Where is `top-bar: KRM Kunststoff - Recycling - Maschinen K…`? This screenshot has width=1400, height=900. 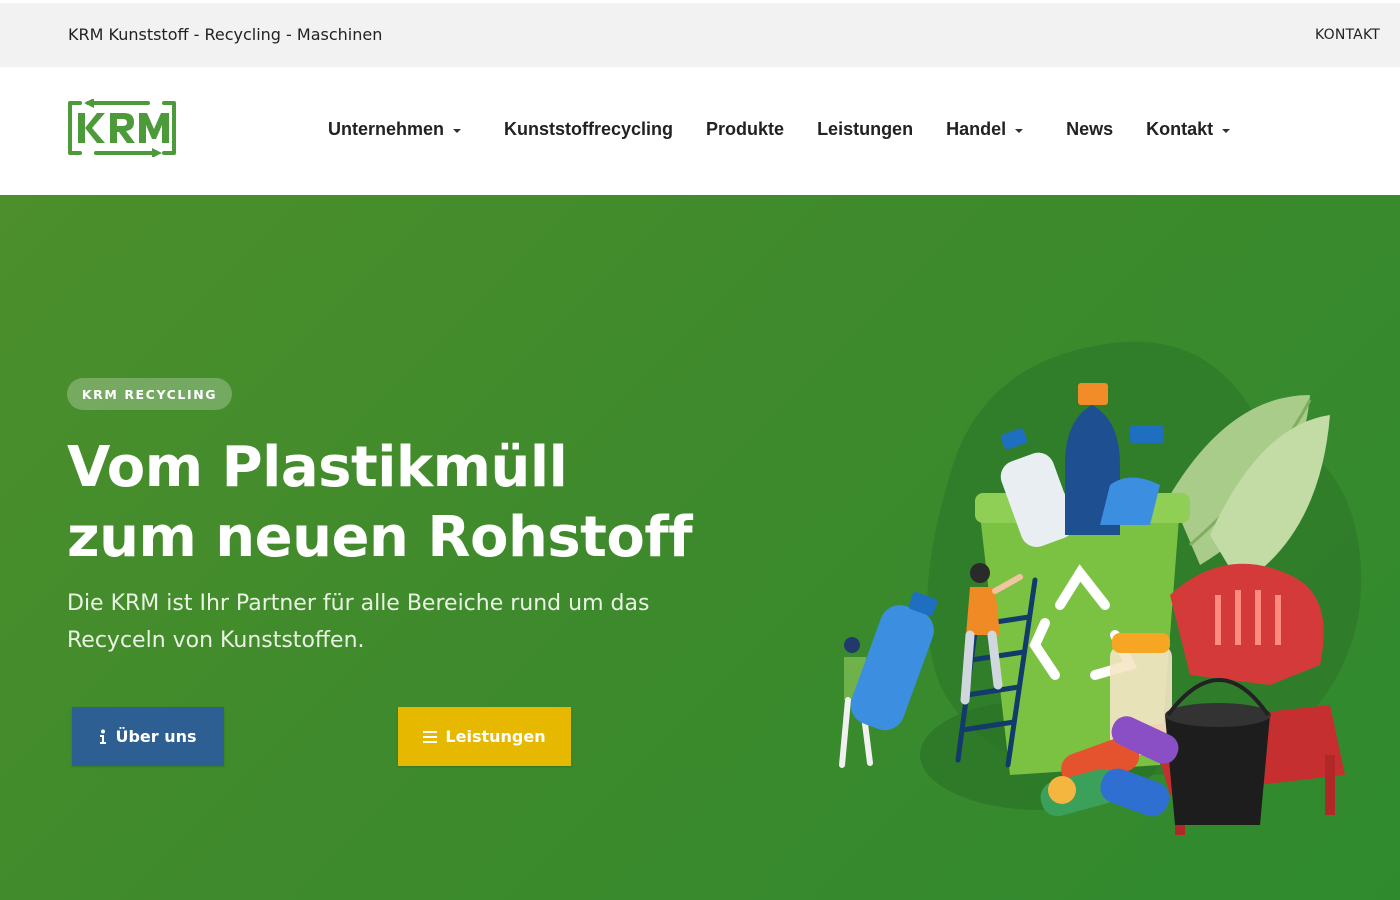 top-bar: KRM Kunststoff - Recycling - Maschinen K… is located at coordinates (700, 33).